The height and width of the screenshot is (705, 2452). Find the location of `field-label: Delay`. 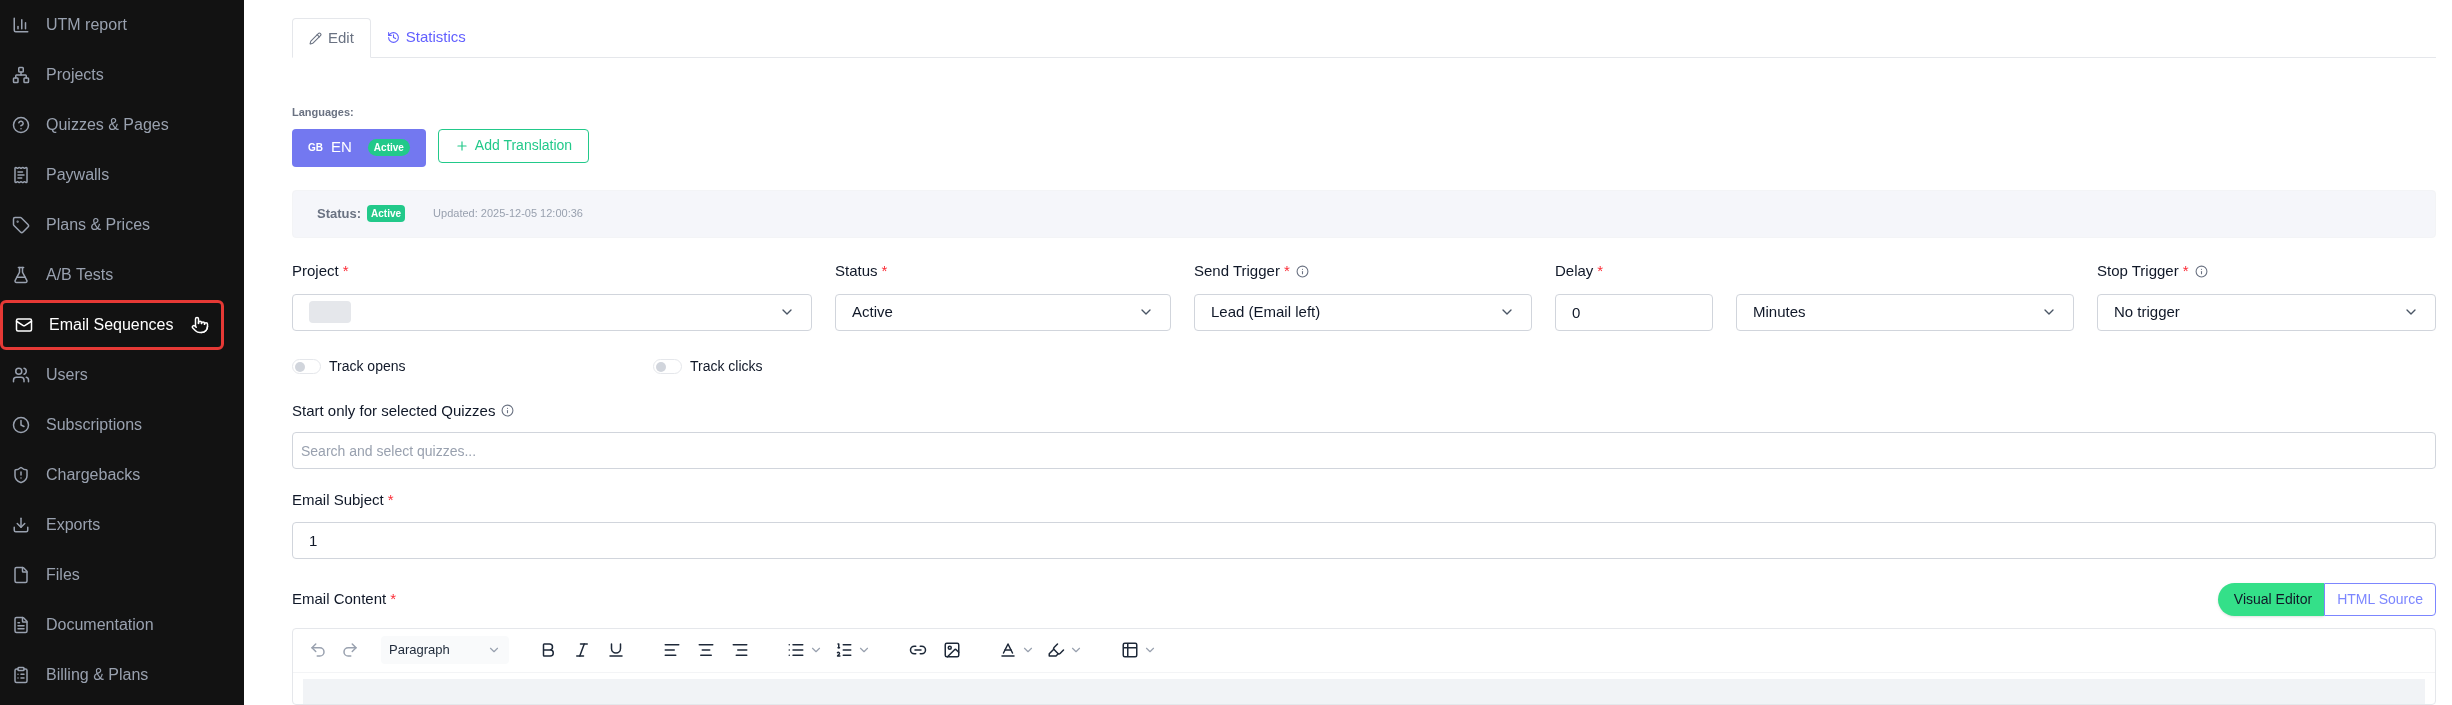

field-label: Delay is located at coordinates (1574, 271).